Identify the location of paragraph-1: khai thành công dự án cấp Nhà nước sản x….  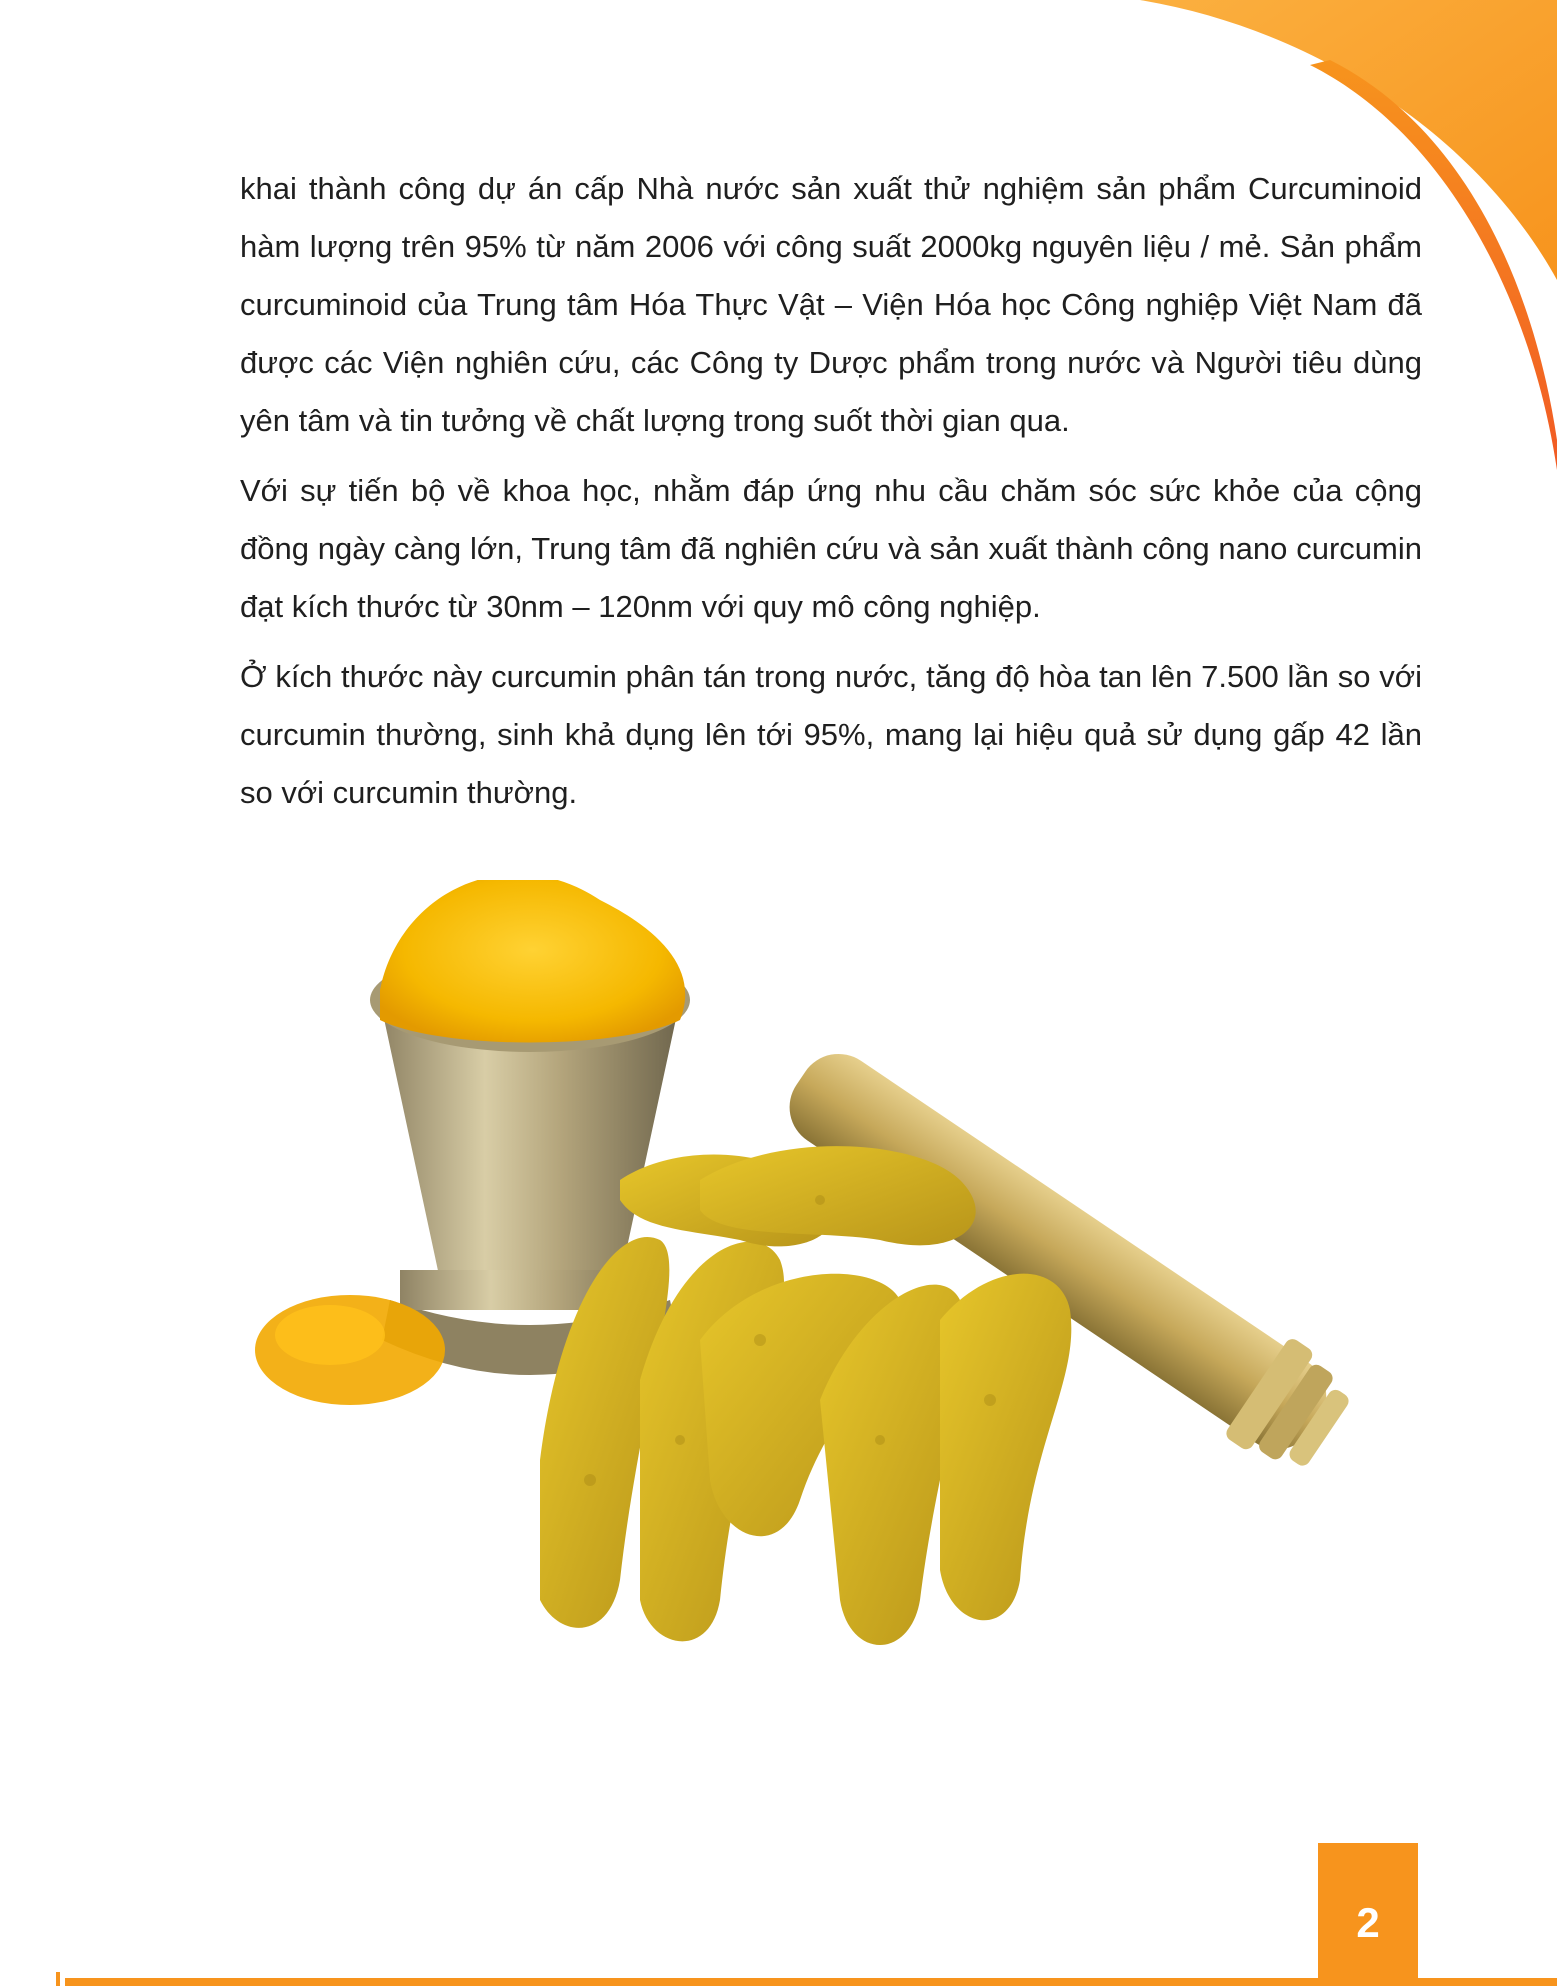
(831, 304).